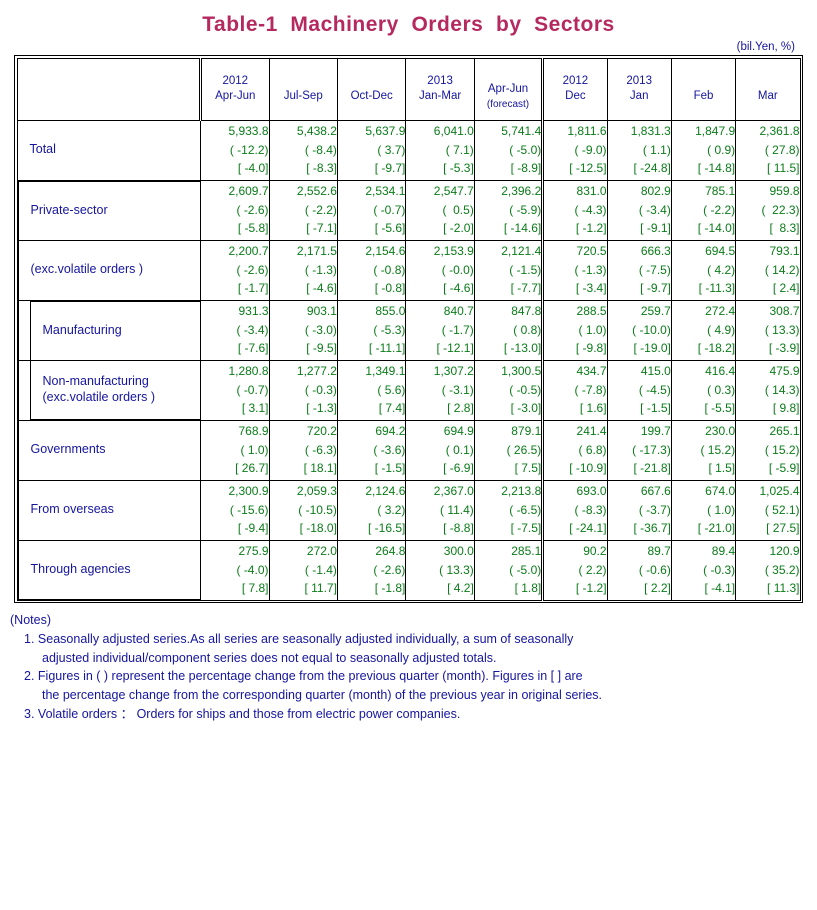  What do you see at coordinates (252, 468) in the screenshot?
I see `cell-yoy-change: [ 26.7]` at bounding box center [252, 468].